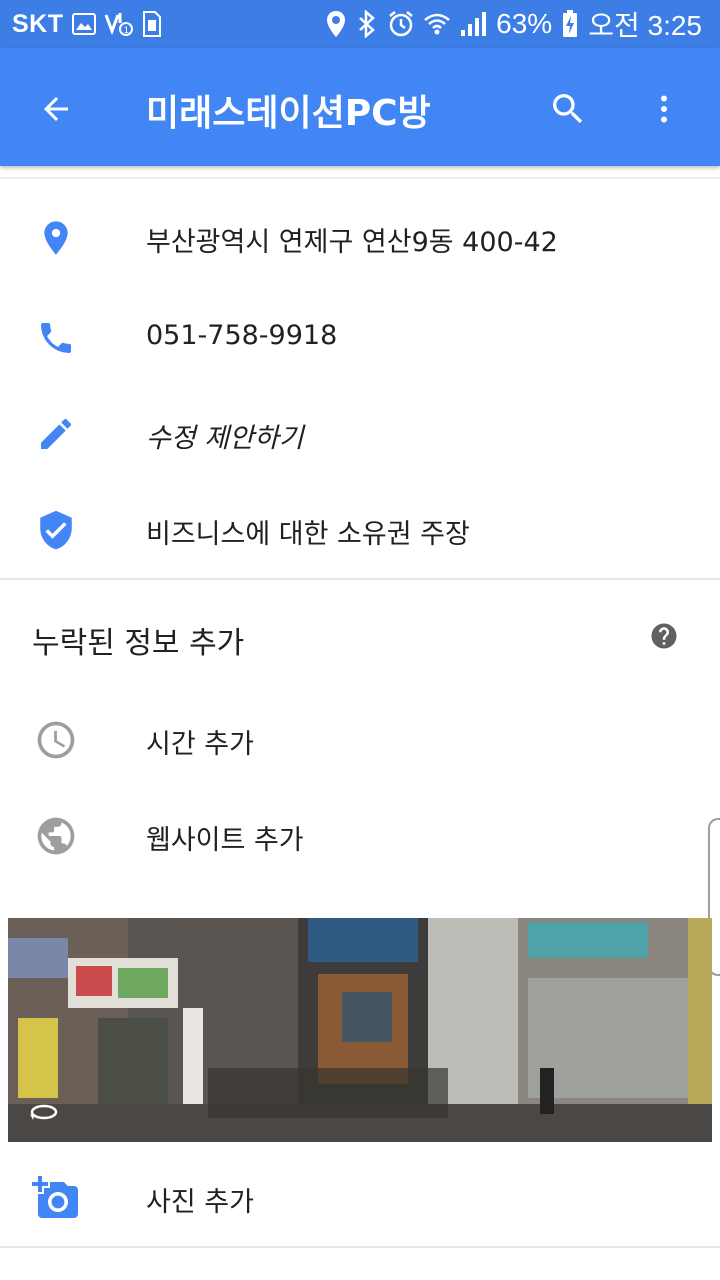 Image resolution: width=720 pixels, height=1280 pixels. I want to click on address-label: 부산광역시 연제구 연산9동 400-42, so click(352, 242).